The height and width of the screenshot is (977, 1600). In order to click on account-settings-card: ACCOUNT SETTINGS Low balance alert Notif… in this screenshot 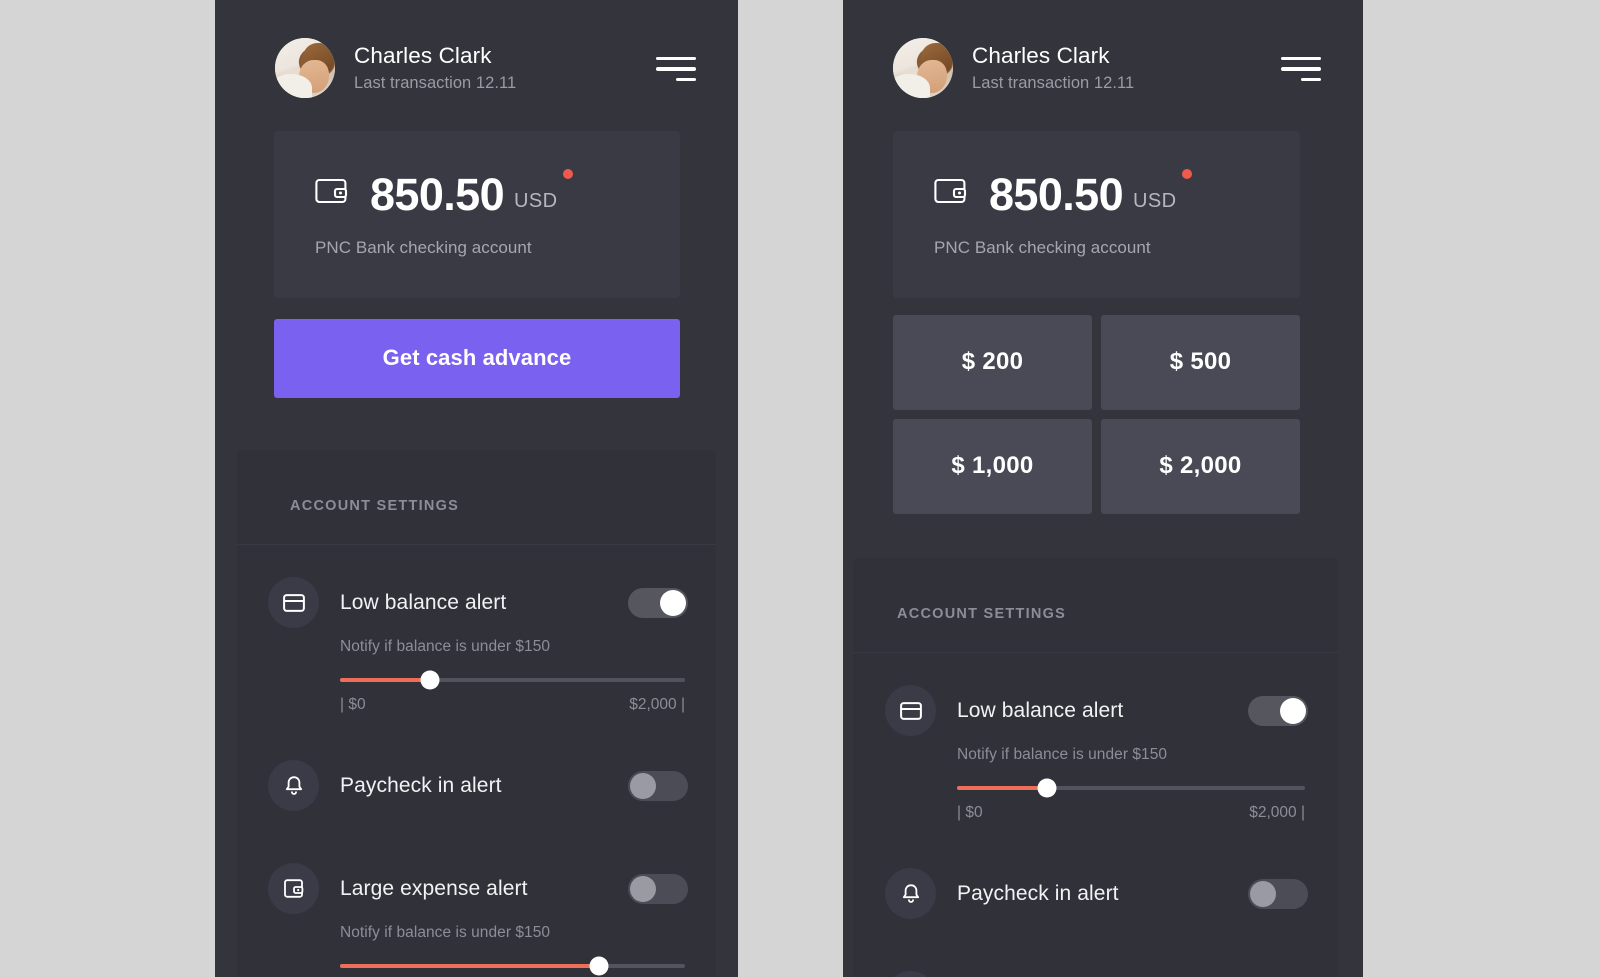, I will do `click(1095, 767)`.